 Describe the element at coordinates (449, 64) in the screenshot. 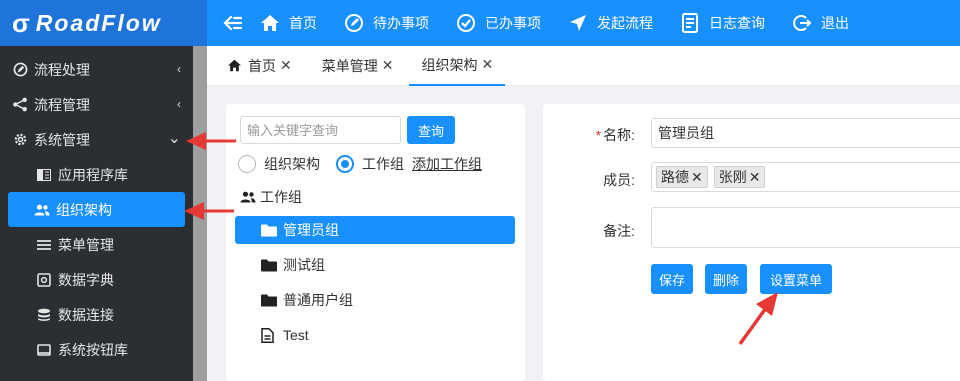

I see `tab-label: 组织架构` at that location.